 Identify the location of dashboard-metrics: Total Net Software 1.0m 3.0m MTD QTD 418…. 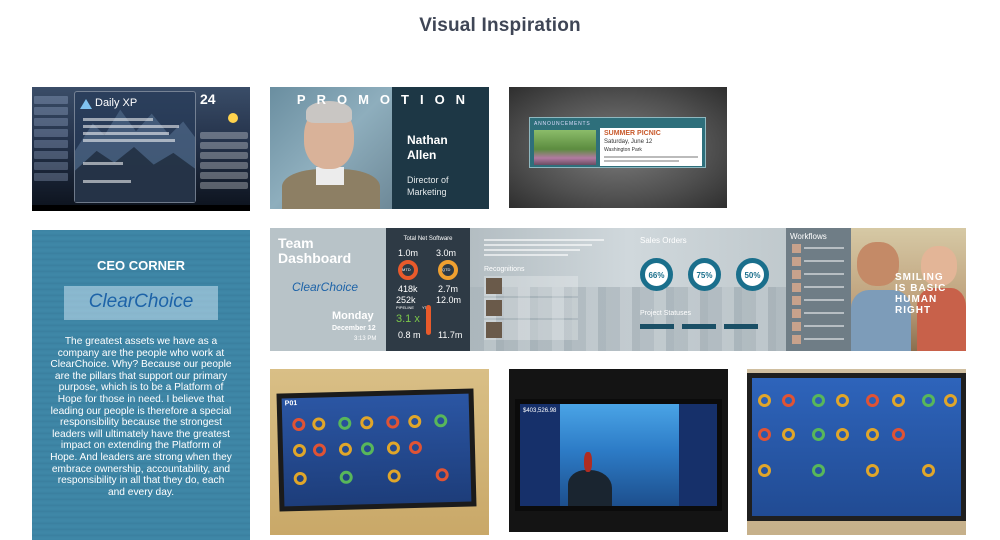
(428, 289).